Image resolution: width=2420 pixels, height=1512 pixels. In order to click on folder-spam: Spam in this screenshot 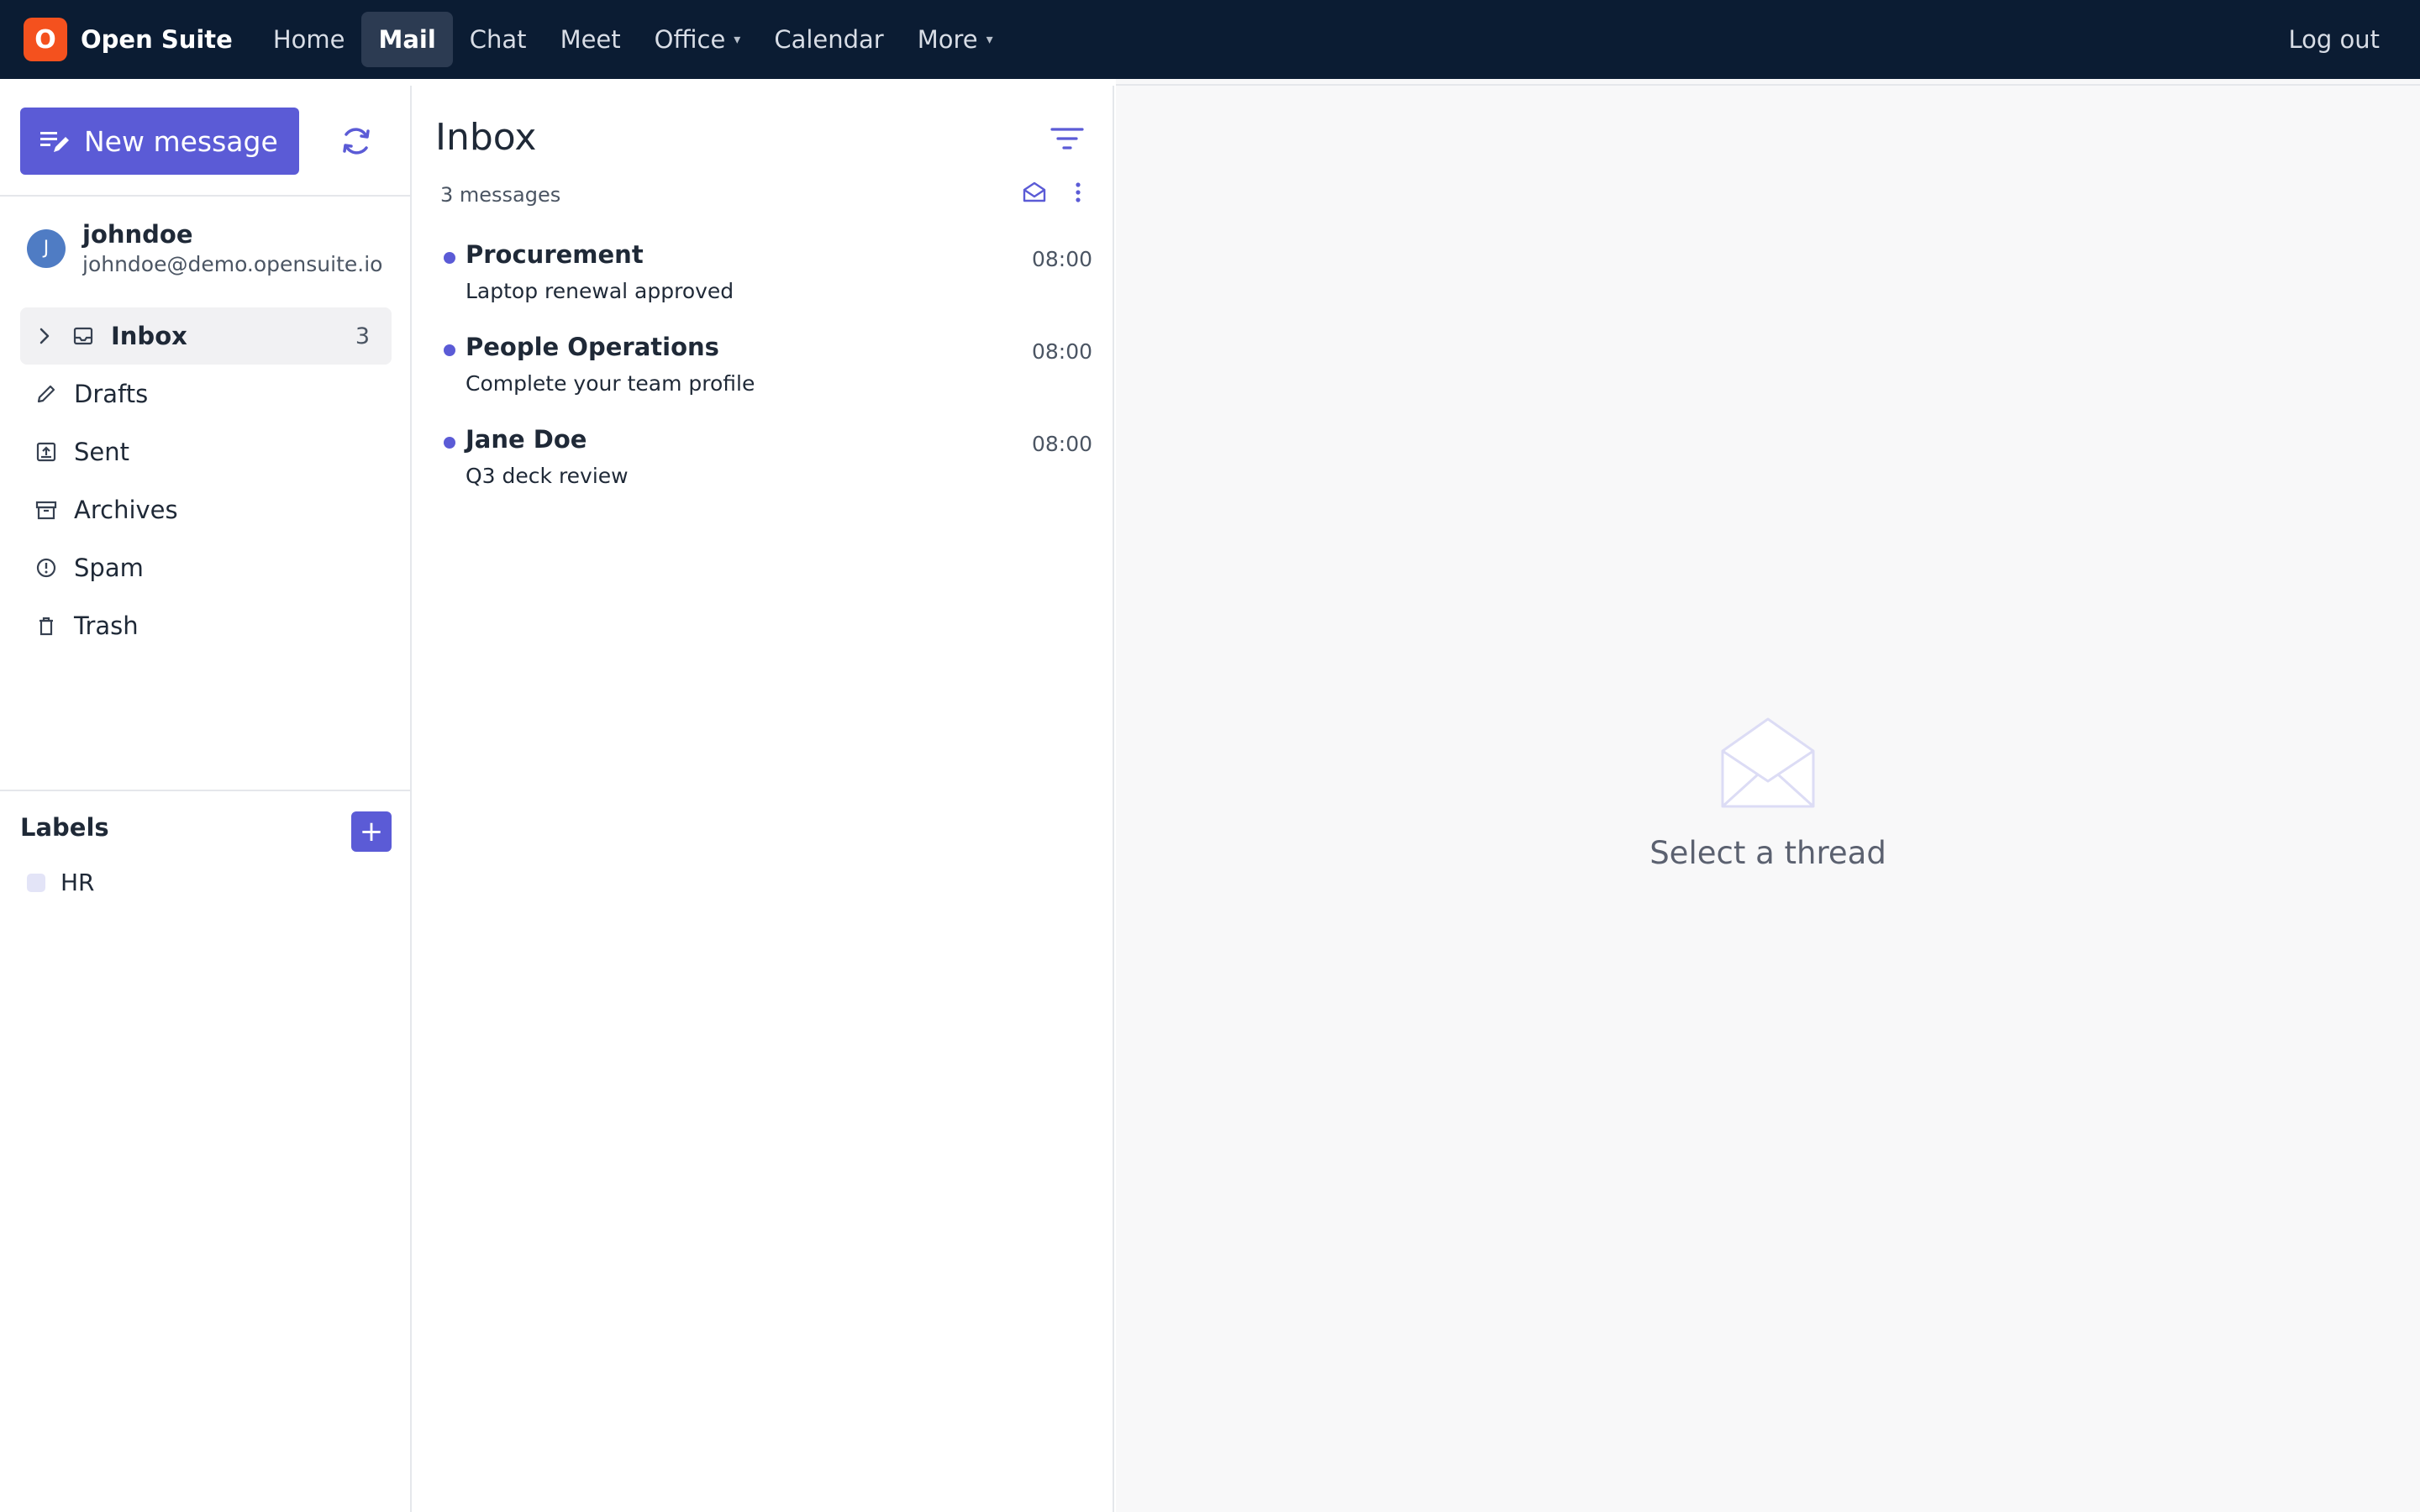, I will do `click(206, 567)`.